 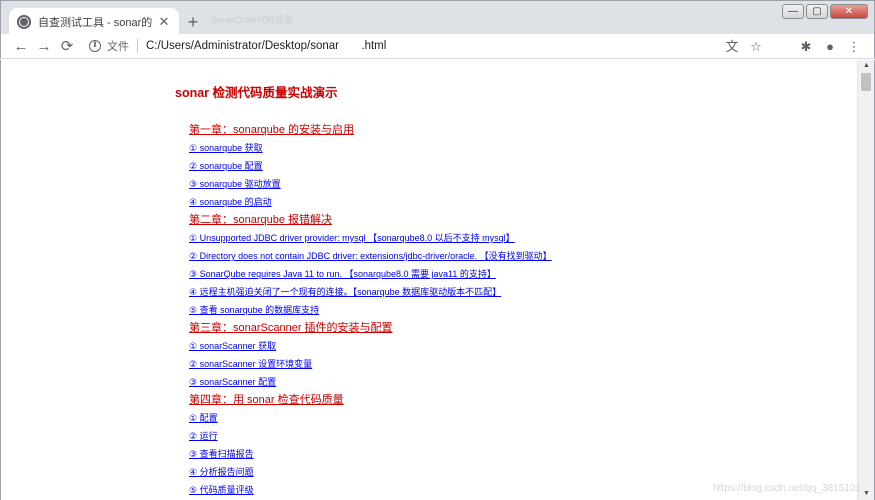 I want to click on vertical-scrollbar: ▲ ▼, so click(x=866, y=280).